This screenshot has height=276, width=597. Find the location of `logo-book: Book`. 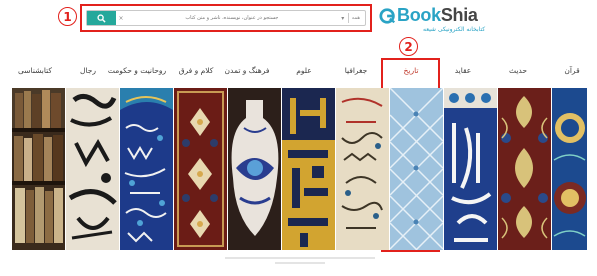

logo-book: Book is located at coordinates (419, 15).